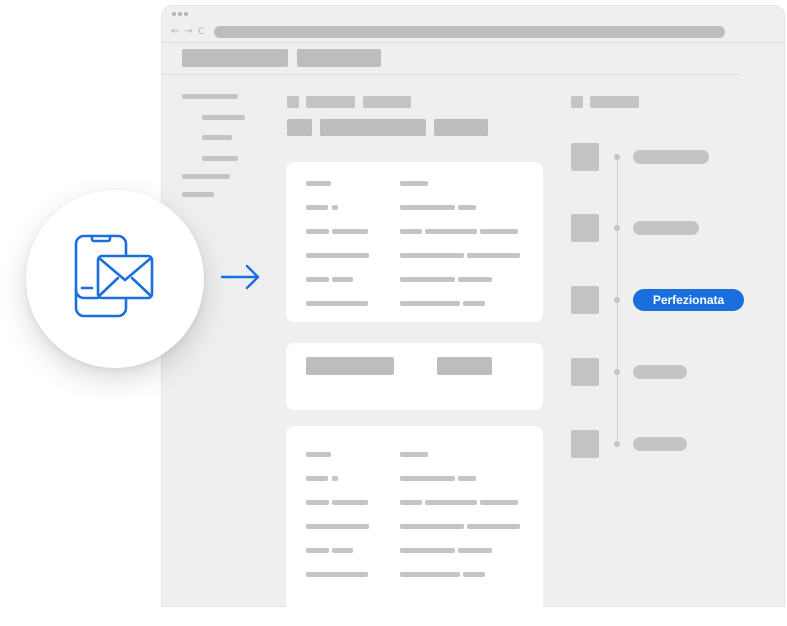 Image resolution: width=787 pixels, height=626 pixels. What do you see at coordinates (293, 102) in the screenshot?
I see `breadcrumb-icon` at bounding box center [293, 102].